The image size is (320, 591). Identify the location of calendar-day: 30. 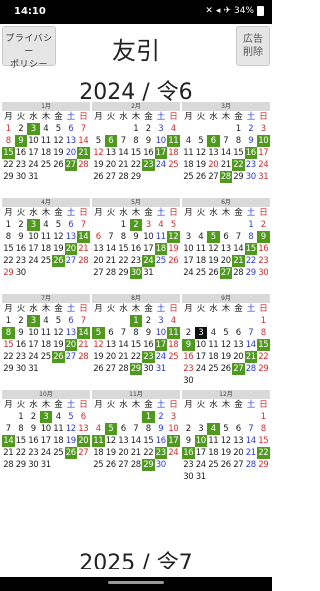
(148, 369).